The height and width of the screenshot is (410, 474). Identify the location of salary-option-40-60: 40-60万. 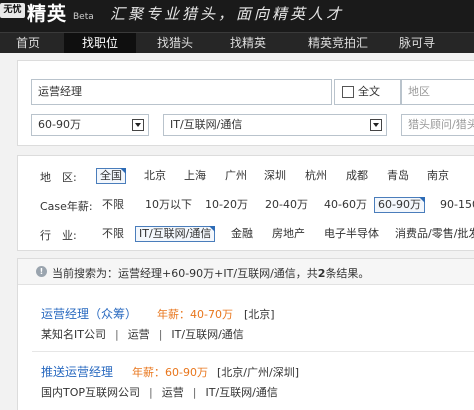
(345, 206).